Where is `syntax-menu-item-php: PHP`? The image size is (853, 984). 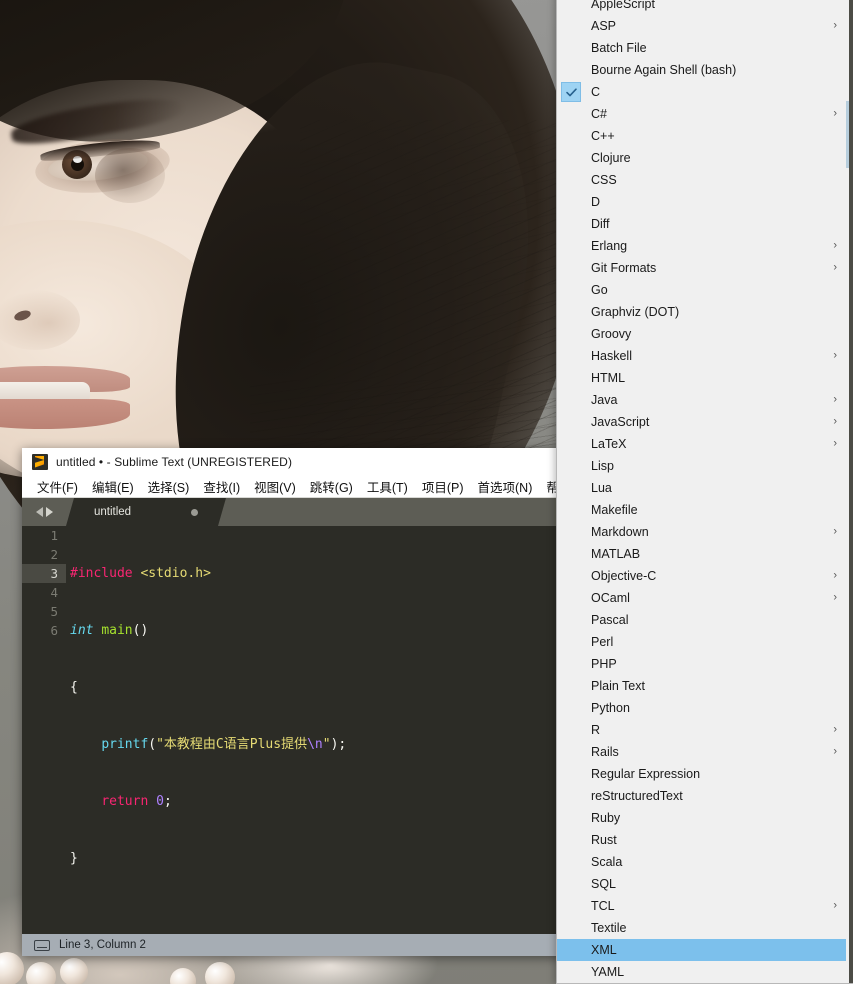
syntax-menu-item-php: PHP is located at coordinates (705, 664).